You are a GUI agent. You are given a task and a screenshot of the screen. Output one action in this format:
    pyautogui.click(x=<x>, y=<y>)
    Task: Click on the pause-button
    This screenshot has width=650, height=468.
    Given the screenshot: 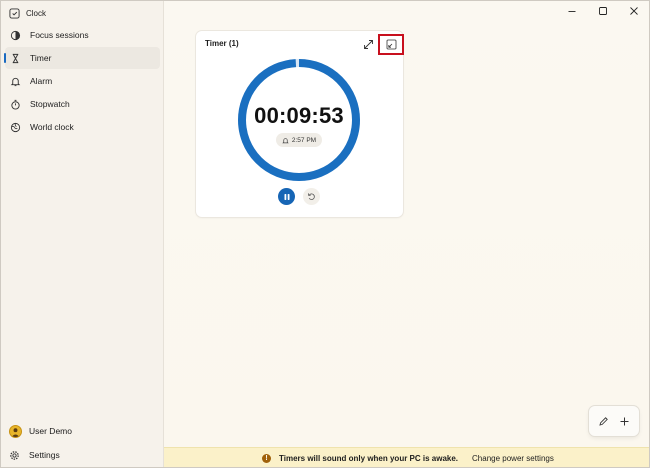 What is the action you would take?
    pyautogui.click(x=286, y=196)
    